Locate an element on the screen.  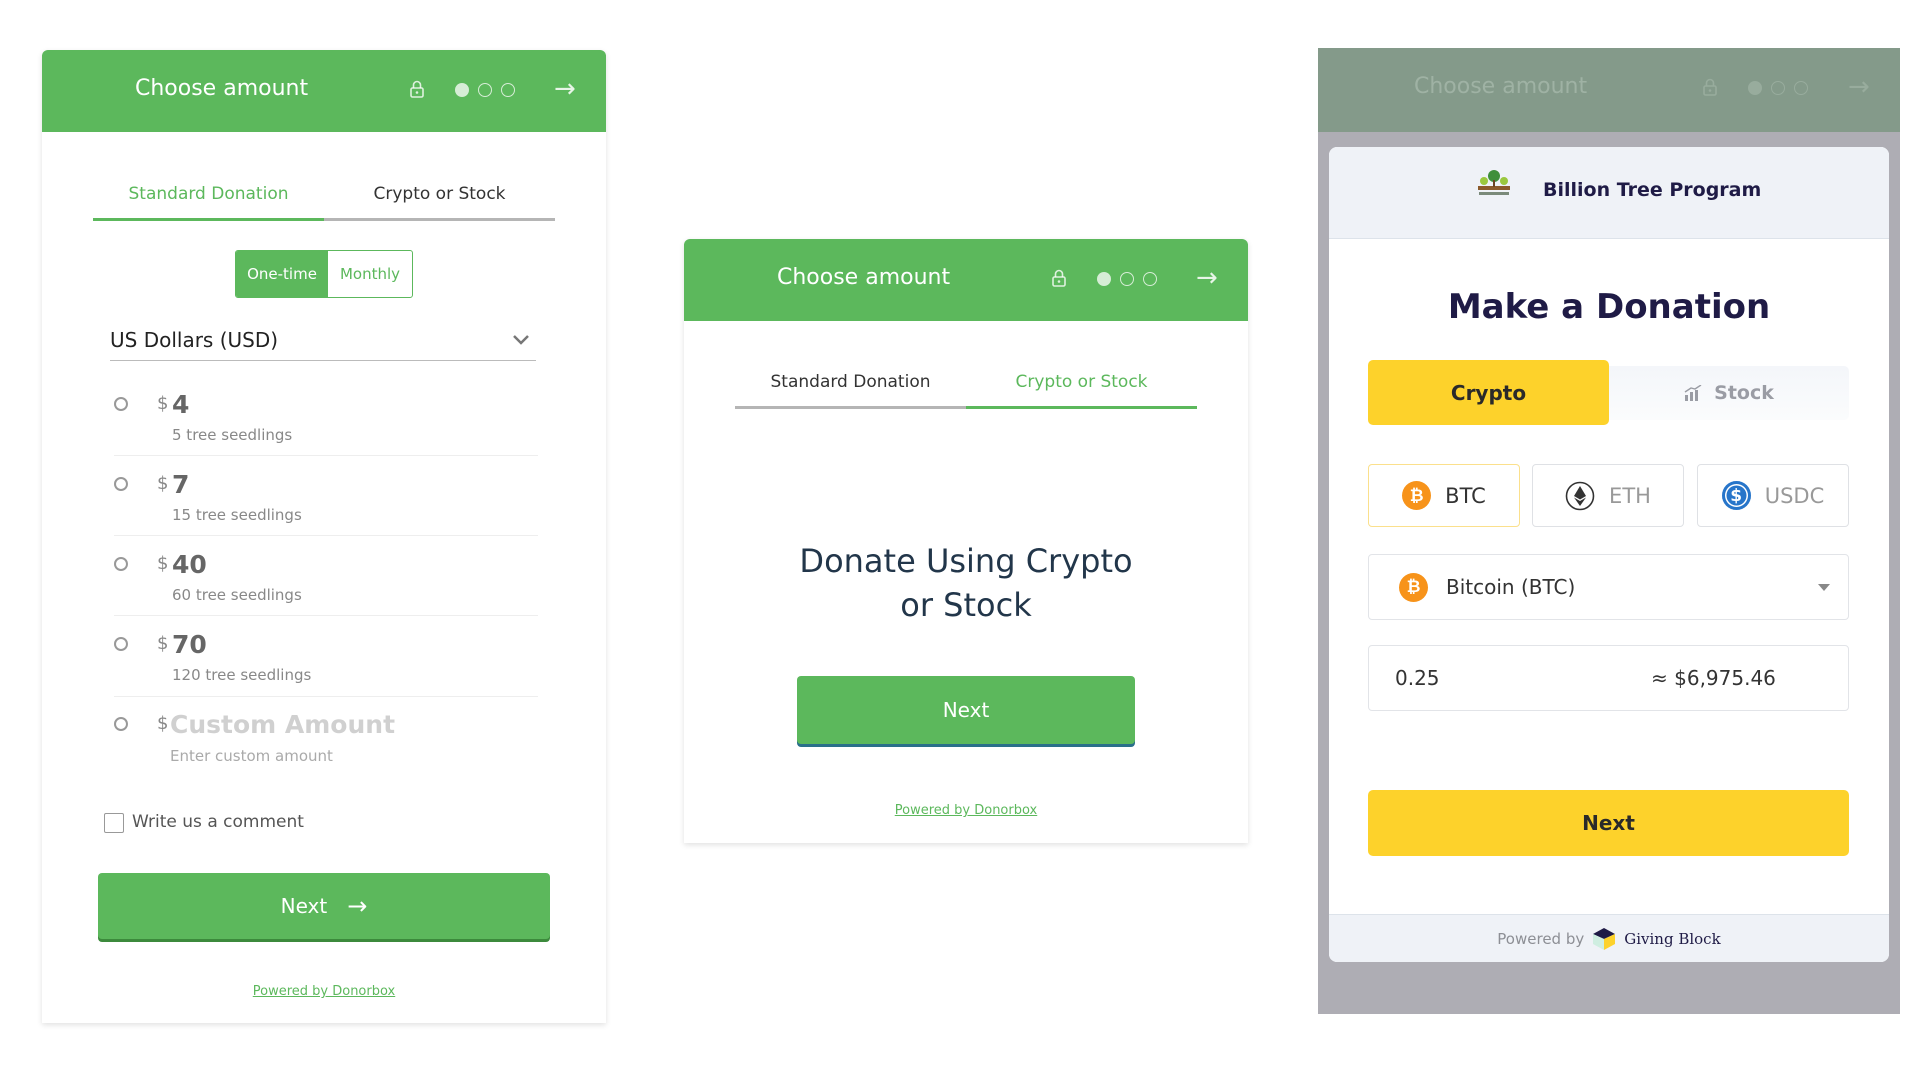
custom-amount-input: Custom Amount is located at coordinates (282, 724).